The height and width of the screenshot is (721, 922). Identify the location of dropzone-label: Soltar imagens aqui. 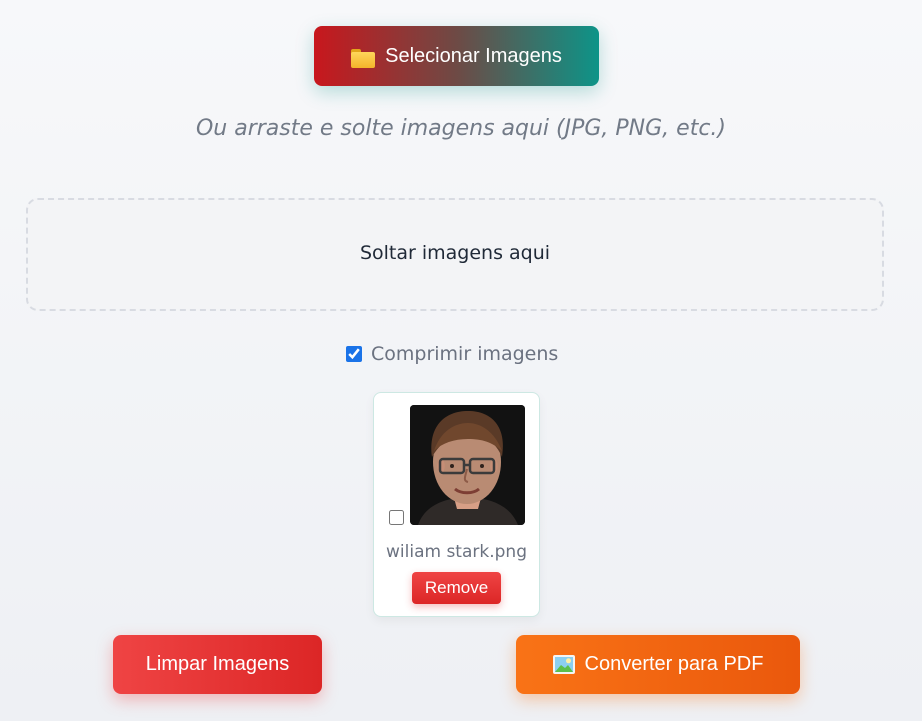
(455, 252).